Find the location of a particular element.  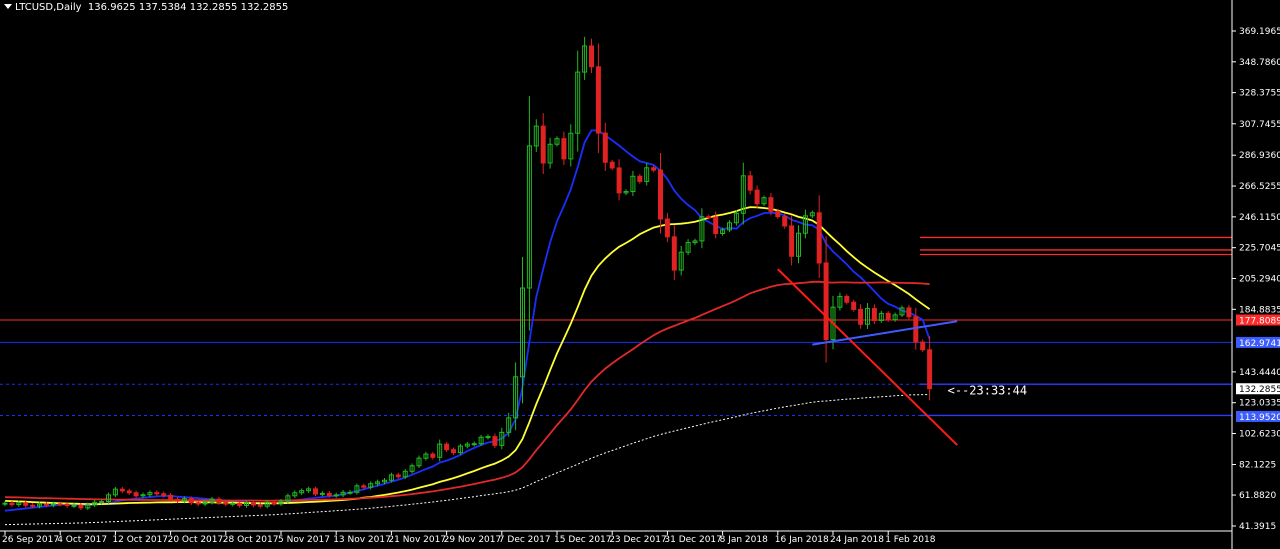

y-tick-label: 82.1225 is located at coordinates (1257, 465).